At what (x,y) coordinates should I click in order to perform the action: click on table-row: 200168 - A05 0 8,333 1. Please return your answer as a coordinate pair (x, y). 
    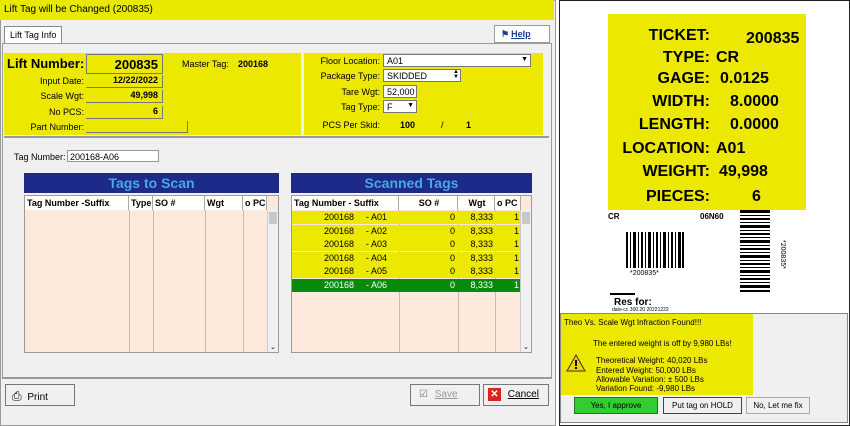
    Looking at the image, I should click on (406, 271).